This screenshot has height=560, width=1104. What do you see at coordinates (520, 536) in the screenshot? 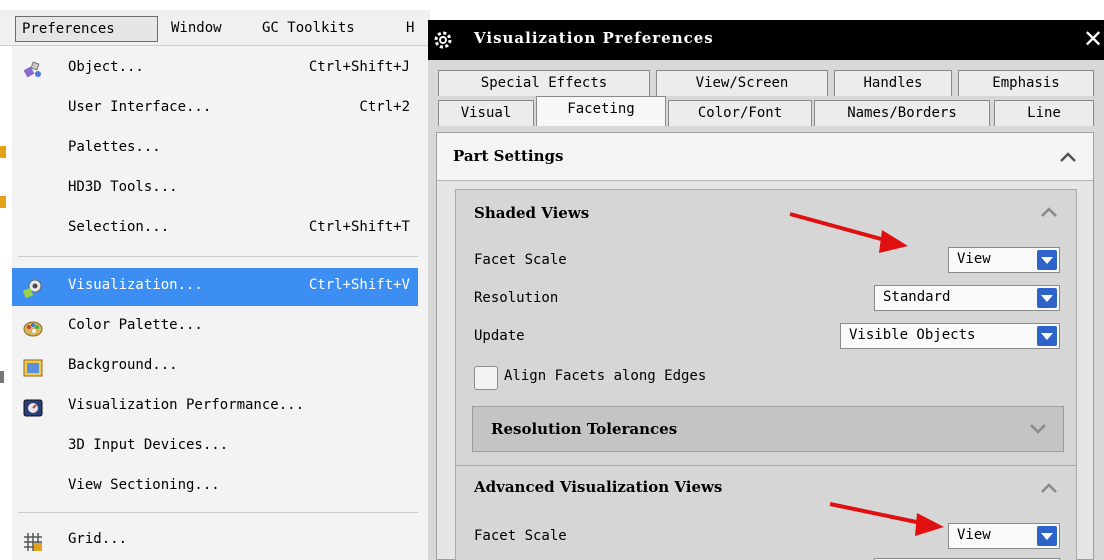
I see `advanced-facet-scale-label: Facet Scale` at bounding box center [520, 536].